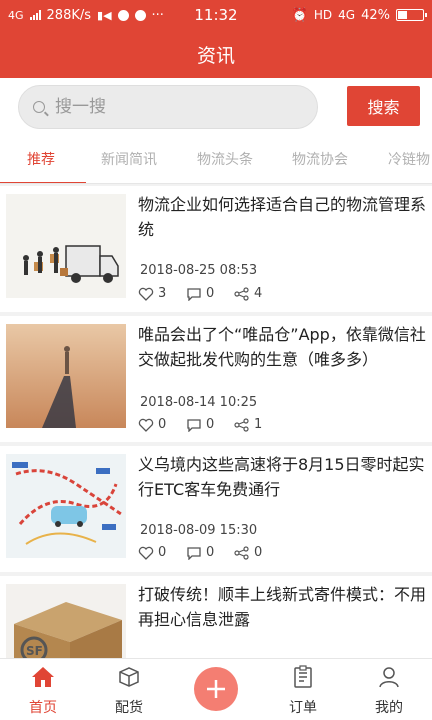 This screenshot has height=720, width=432. What do you see at coordinates (299, 15) in the screenshot?
I see `alarm-icon: ⏰` at bounding box center [299, 15].